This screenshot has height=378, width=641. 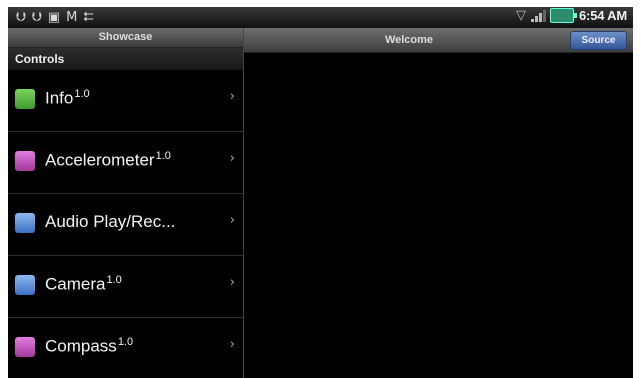 What do you see at coordinates (125, 287) in the screenshot?
I see `list-item-camera: Camera1.0 ›` at bounding box center [125, 287].